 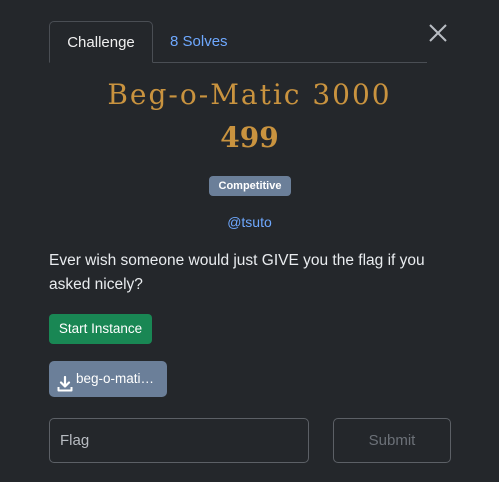 What do you see at coordinates (438, 33) in the screenshot?
I see `close-icon` at bounding box center [438, 33].